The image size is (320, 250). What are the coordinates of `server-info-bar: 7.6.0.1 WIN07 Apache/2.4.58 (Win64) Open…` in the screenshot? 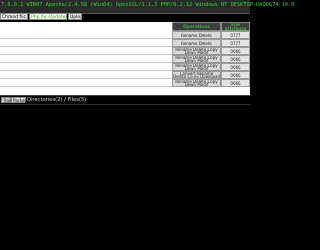 It's located at (147, 7).